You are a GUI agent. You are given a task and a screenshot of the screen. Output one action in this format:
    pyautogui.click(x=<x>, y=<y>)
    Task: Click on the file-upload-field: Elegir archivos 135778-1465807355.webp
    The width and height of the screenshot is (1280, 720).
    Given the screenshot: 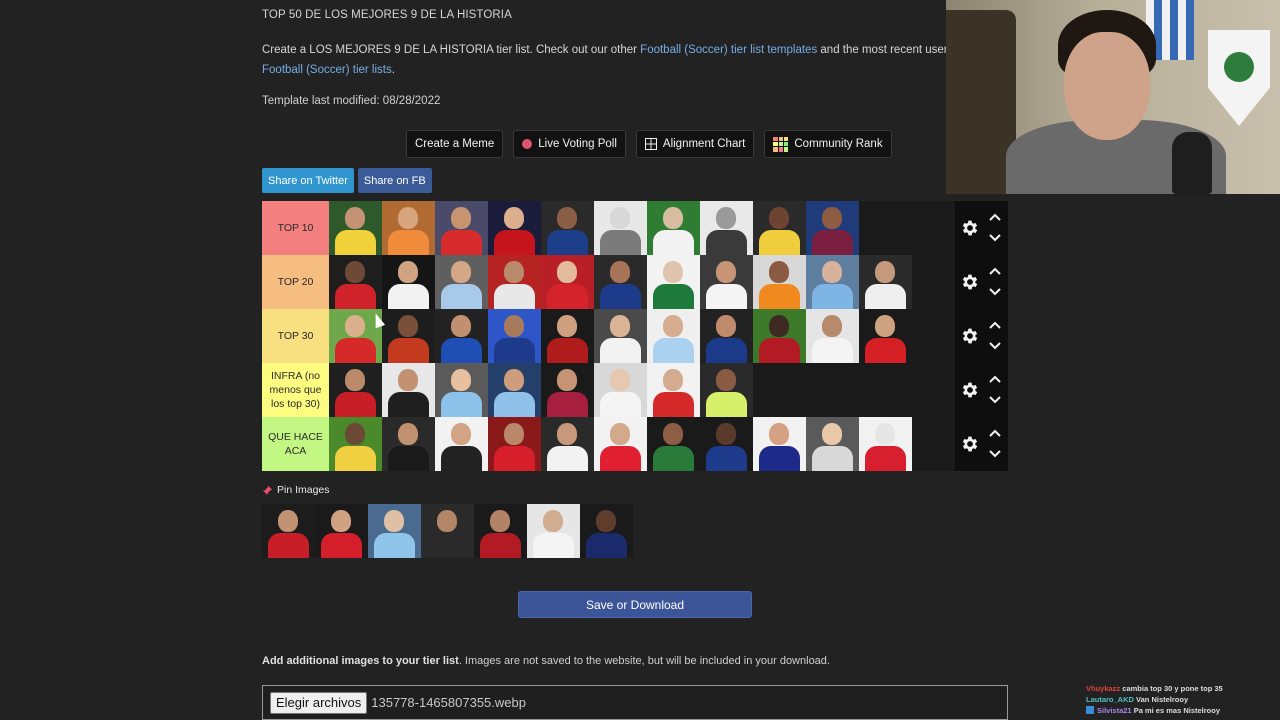 What is the action you would take?
    pyautogui.click(x=635, y=702)
    